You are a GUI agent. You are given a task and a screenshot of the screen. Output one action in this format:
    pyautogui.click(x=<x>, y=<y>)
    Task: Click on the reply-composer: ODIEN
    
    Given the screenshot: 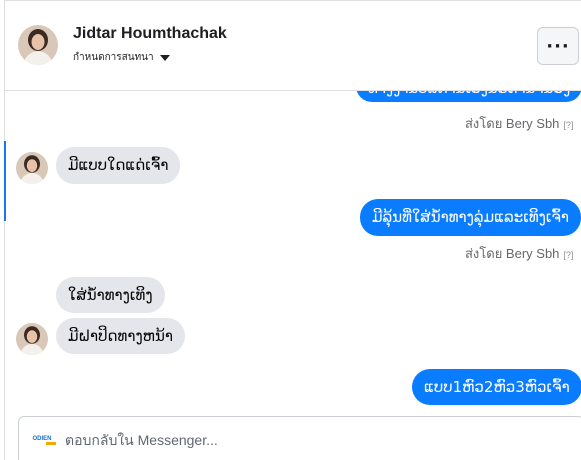 What is the action you would take?
    pyautogui.click(x=299, y=438)
    